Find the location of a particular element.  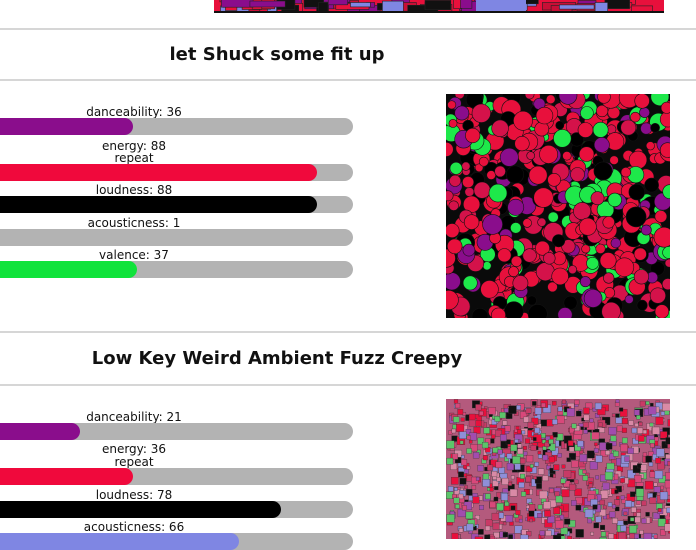

feature-label: valence: 37 is located at coordinates (134, 255).